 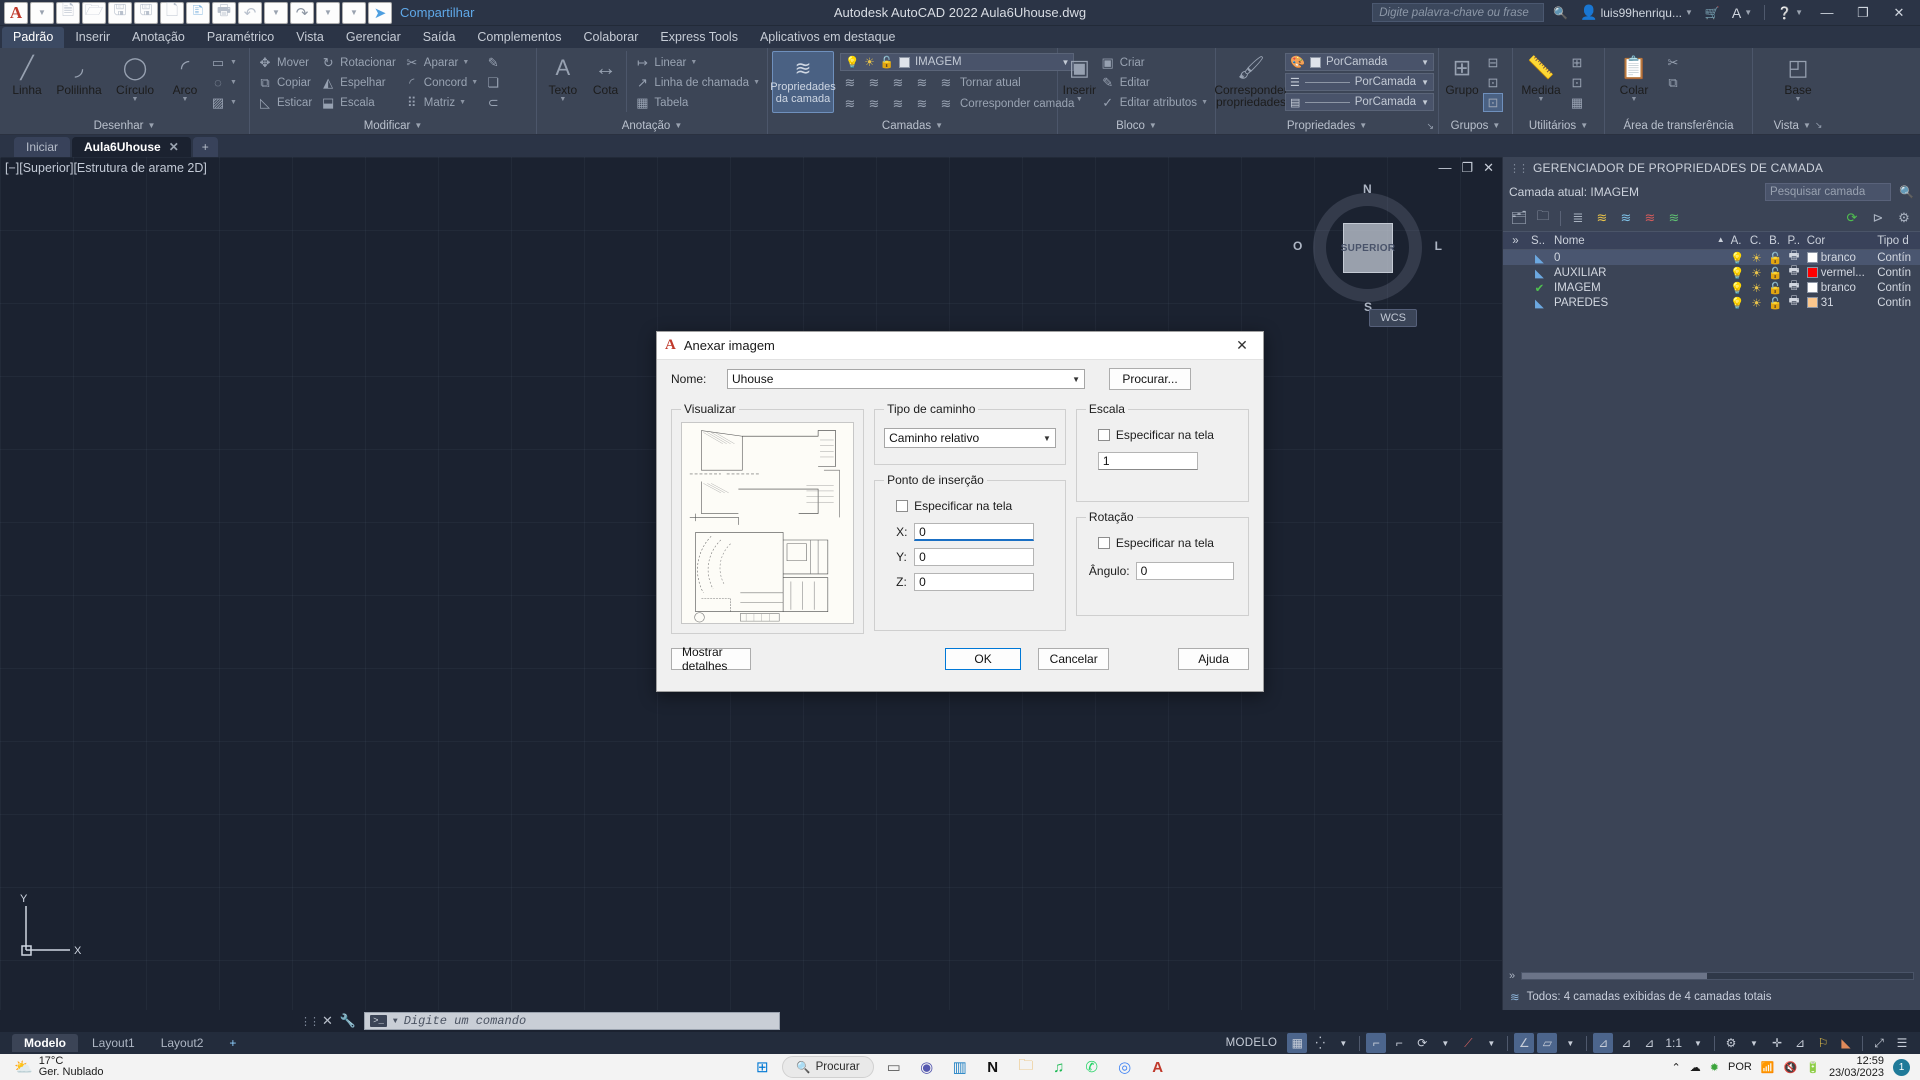 What do you see at coordinates (1493, 102) in the screenshot?
I see `group-selection-icon: ⊡` at bounding box center [1493, 102].